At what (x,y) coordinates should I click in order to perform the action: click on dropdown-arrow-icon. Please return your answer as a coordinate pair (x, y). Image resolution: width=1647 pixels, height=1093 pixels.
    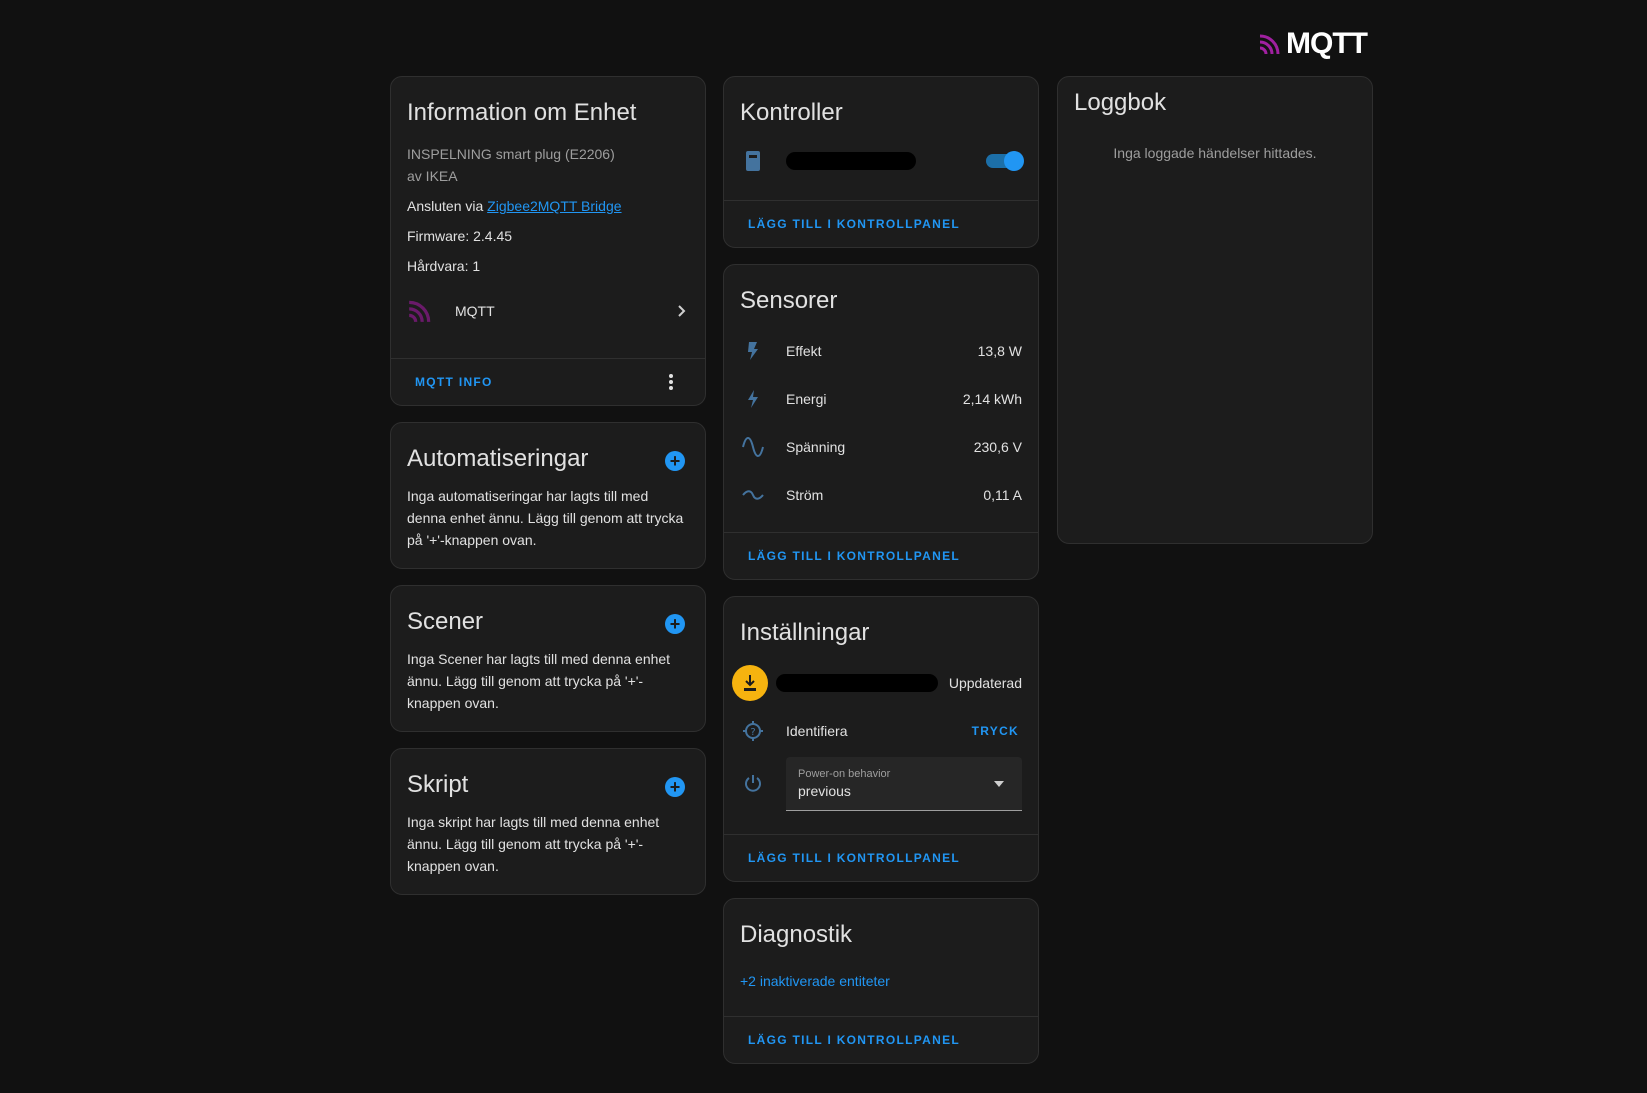
    Looking at the image, I should click on (999, 784).